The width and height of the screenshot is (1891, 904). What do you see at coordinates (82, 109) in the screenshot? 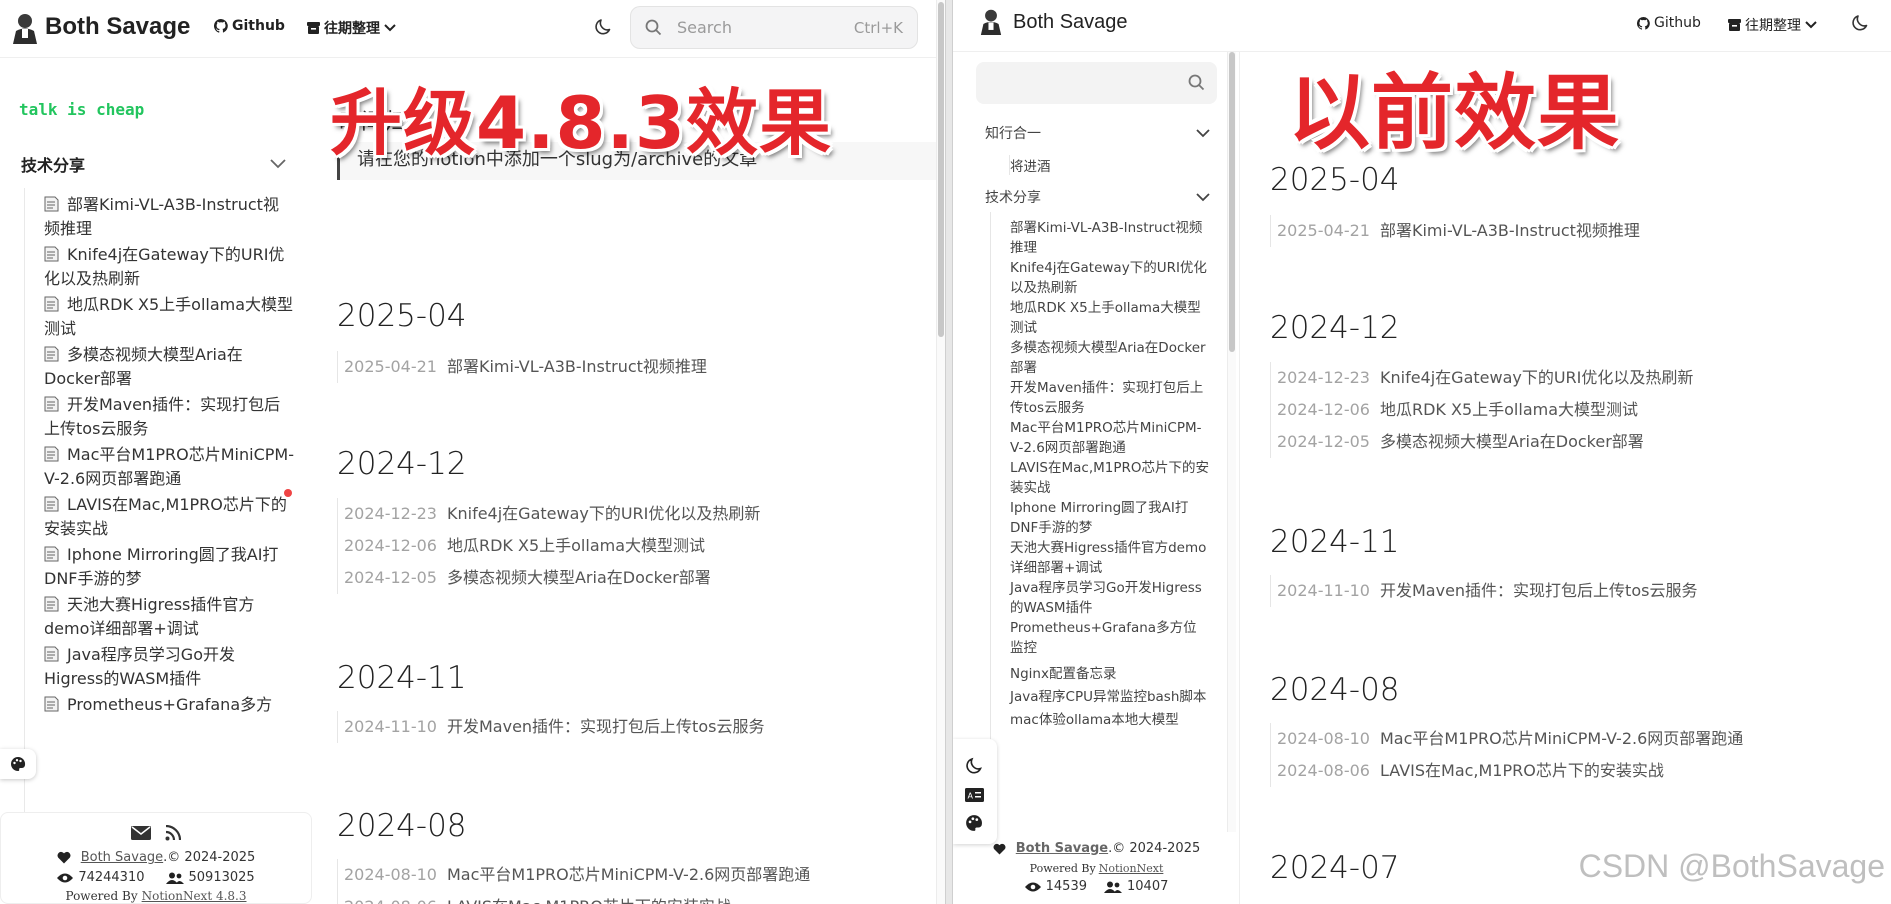
I see `tagline: talk is cheap` at bounding box center [82, 109].